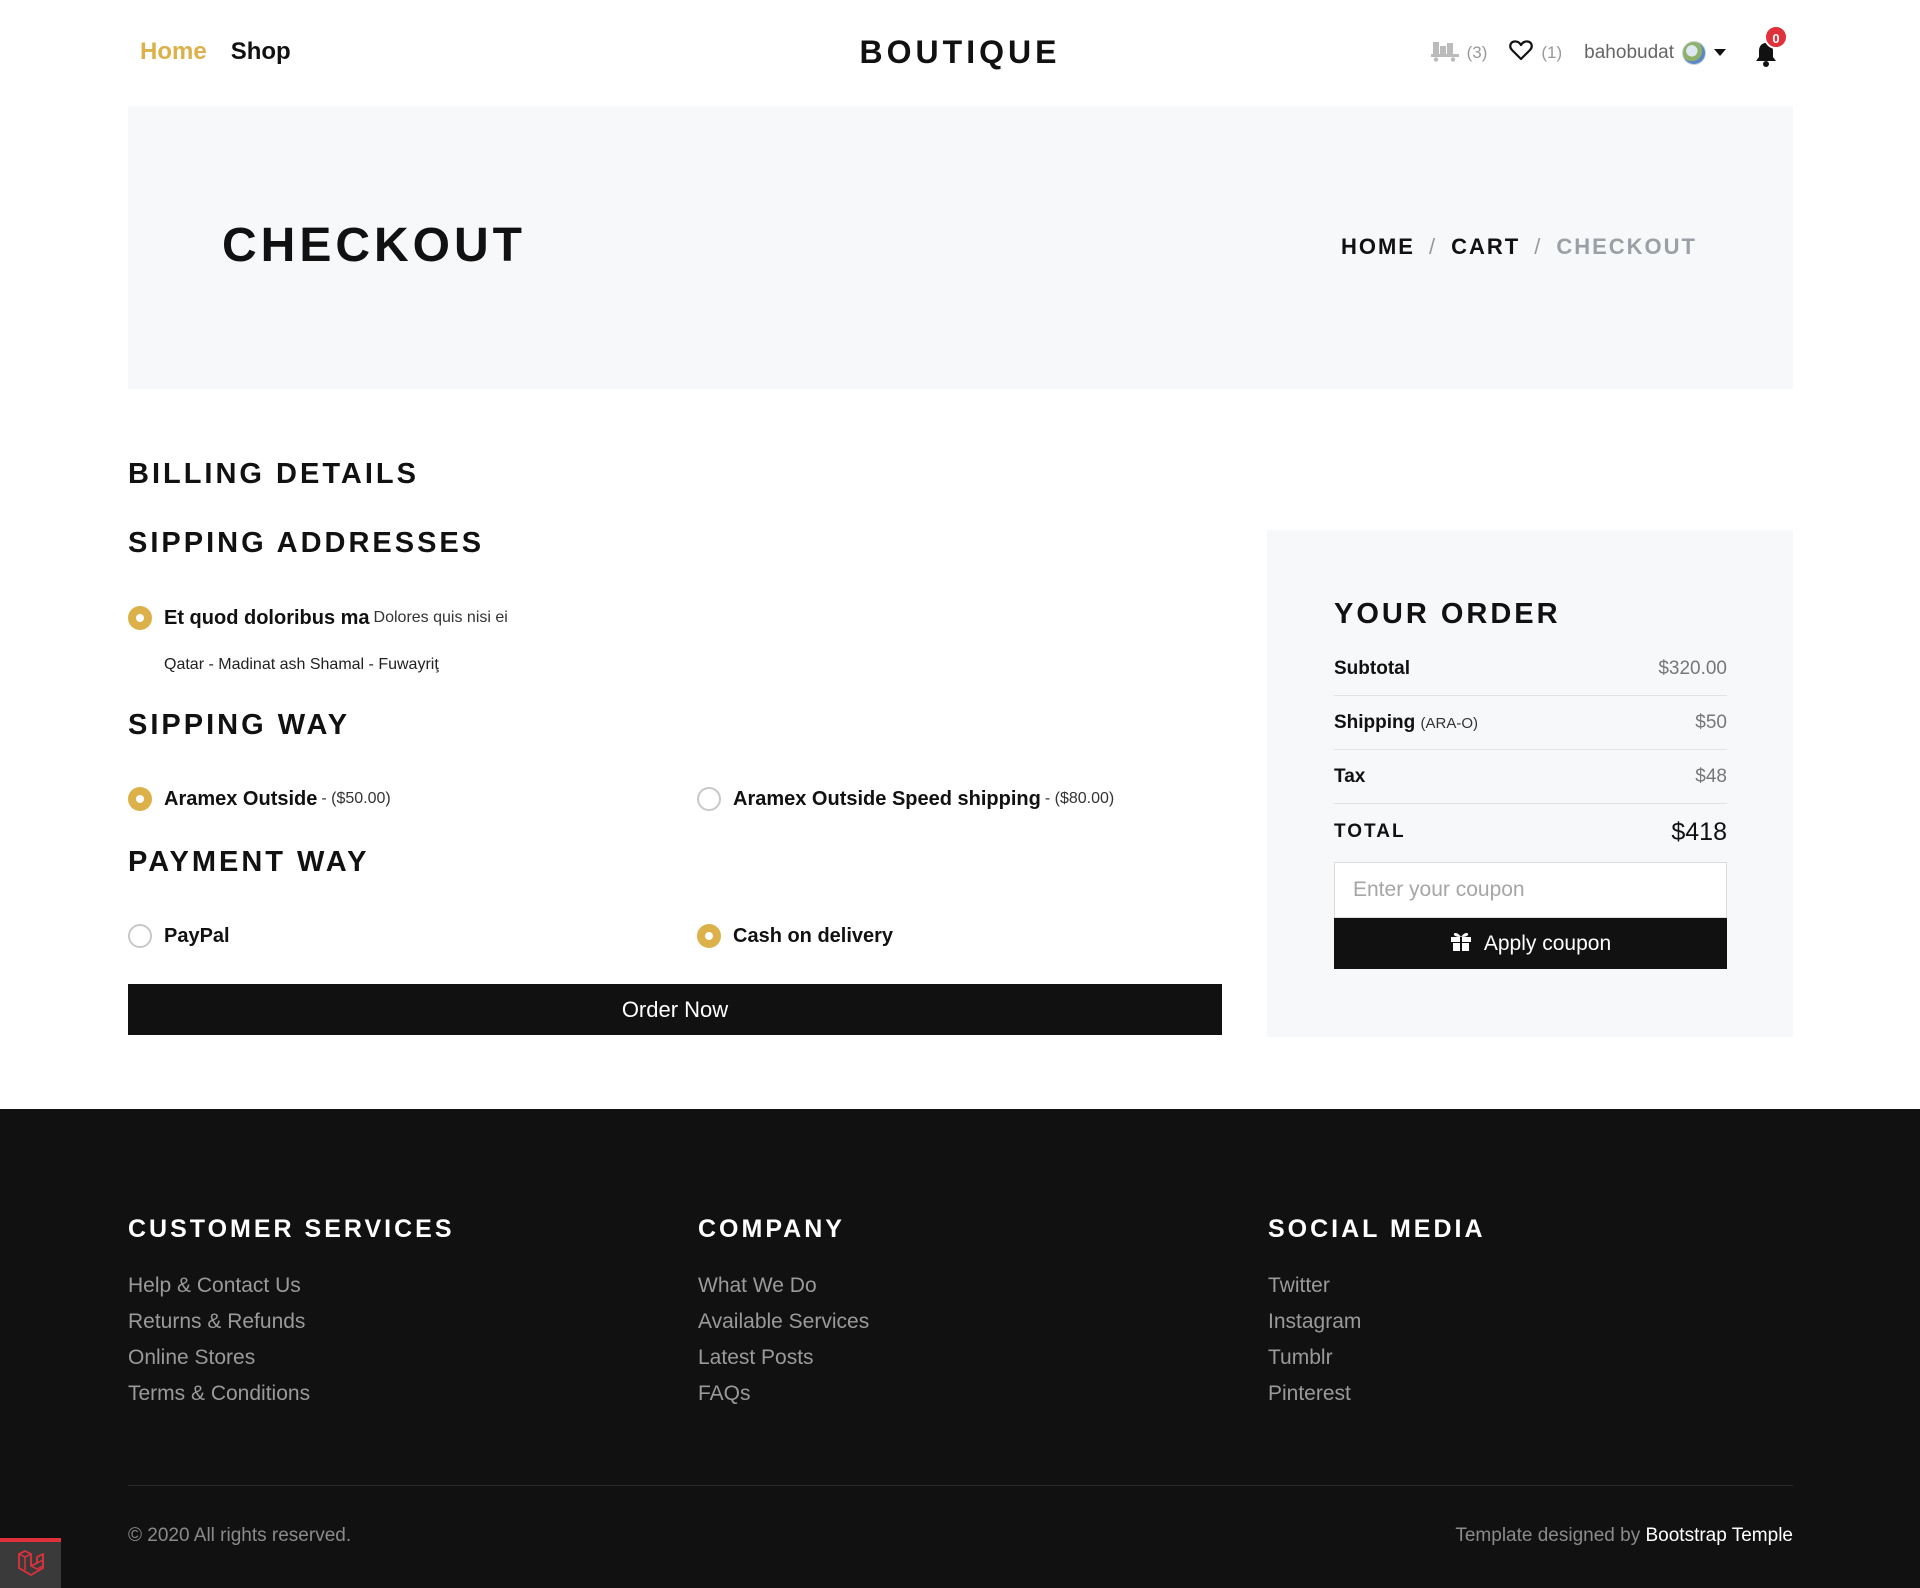  I want to click on breadcrumb-home: HOME, so click(1378, 247).